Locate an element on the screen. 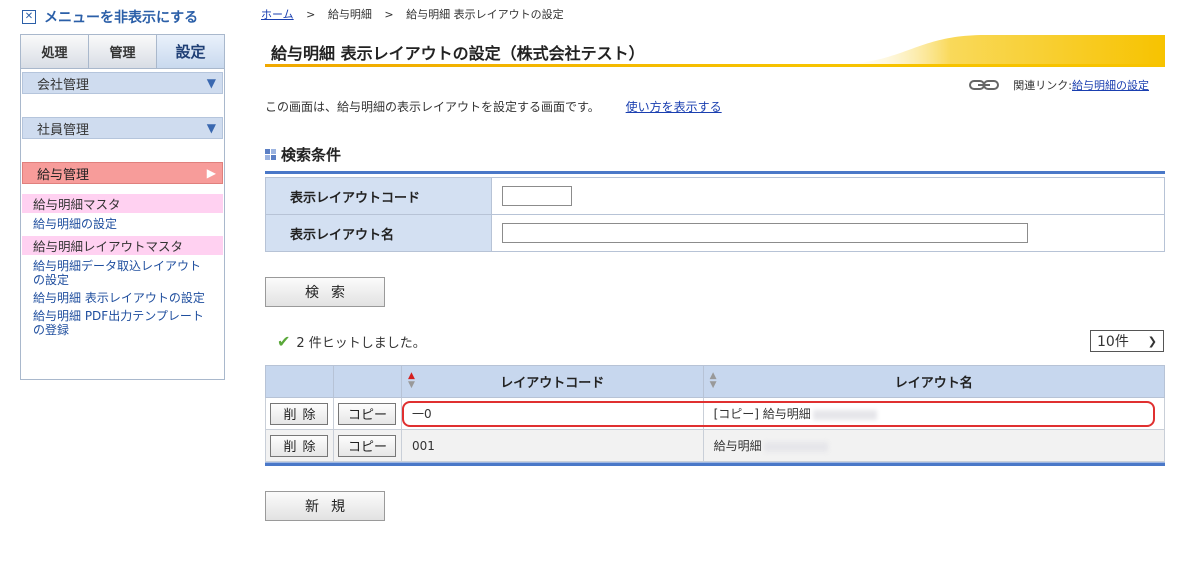  layout-code-input is located at coordinates (537, 196).